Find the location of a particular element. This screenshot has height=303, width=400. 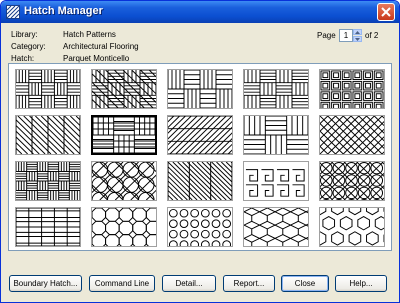

library-value: Hatch Patterns is located at coordinates (89, 34).